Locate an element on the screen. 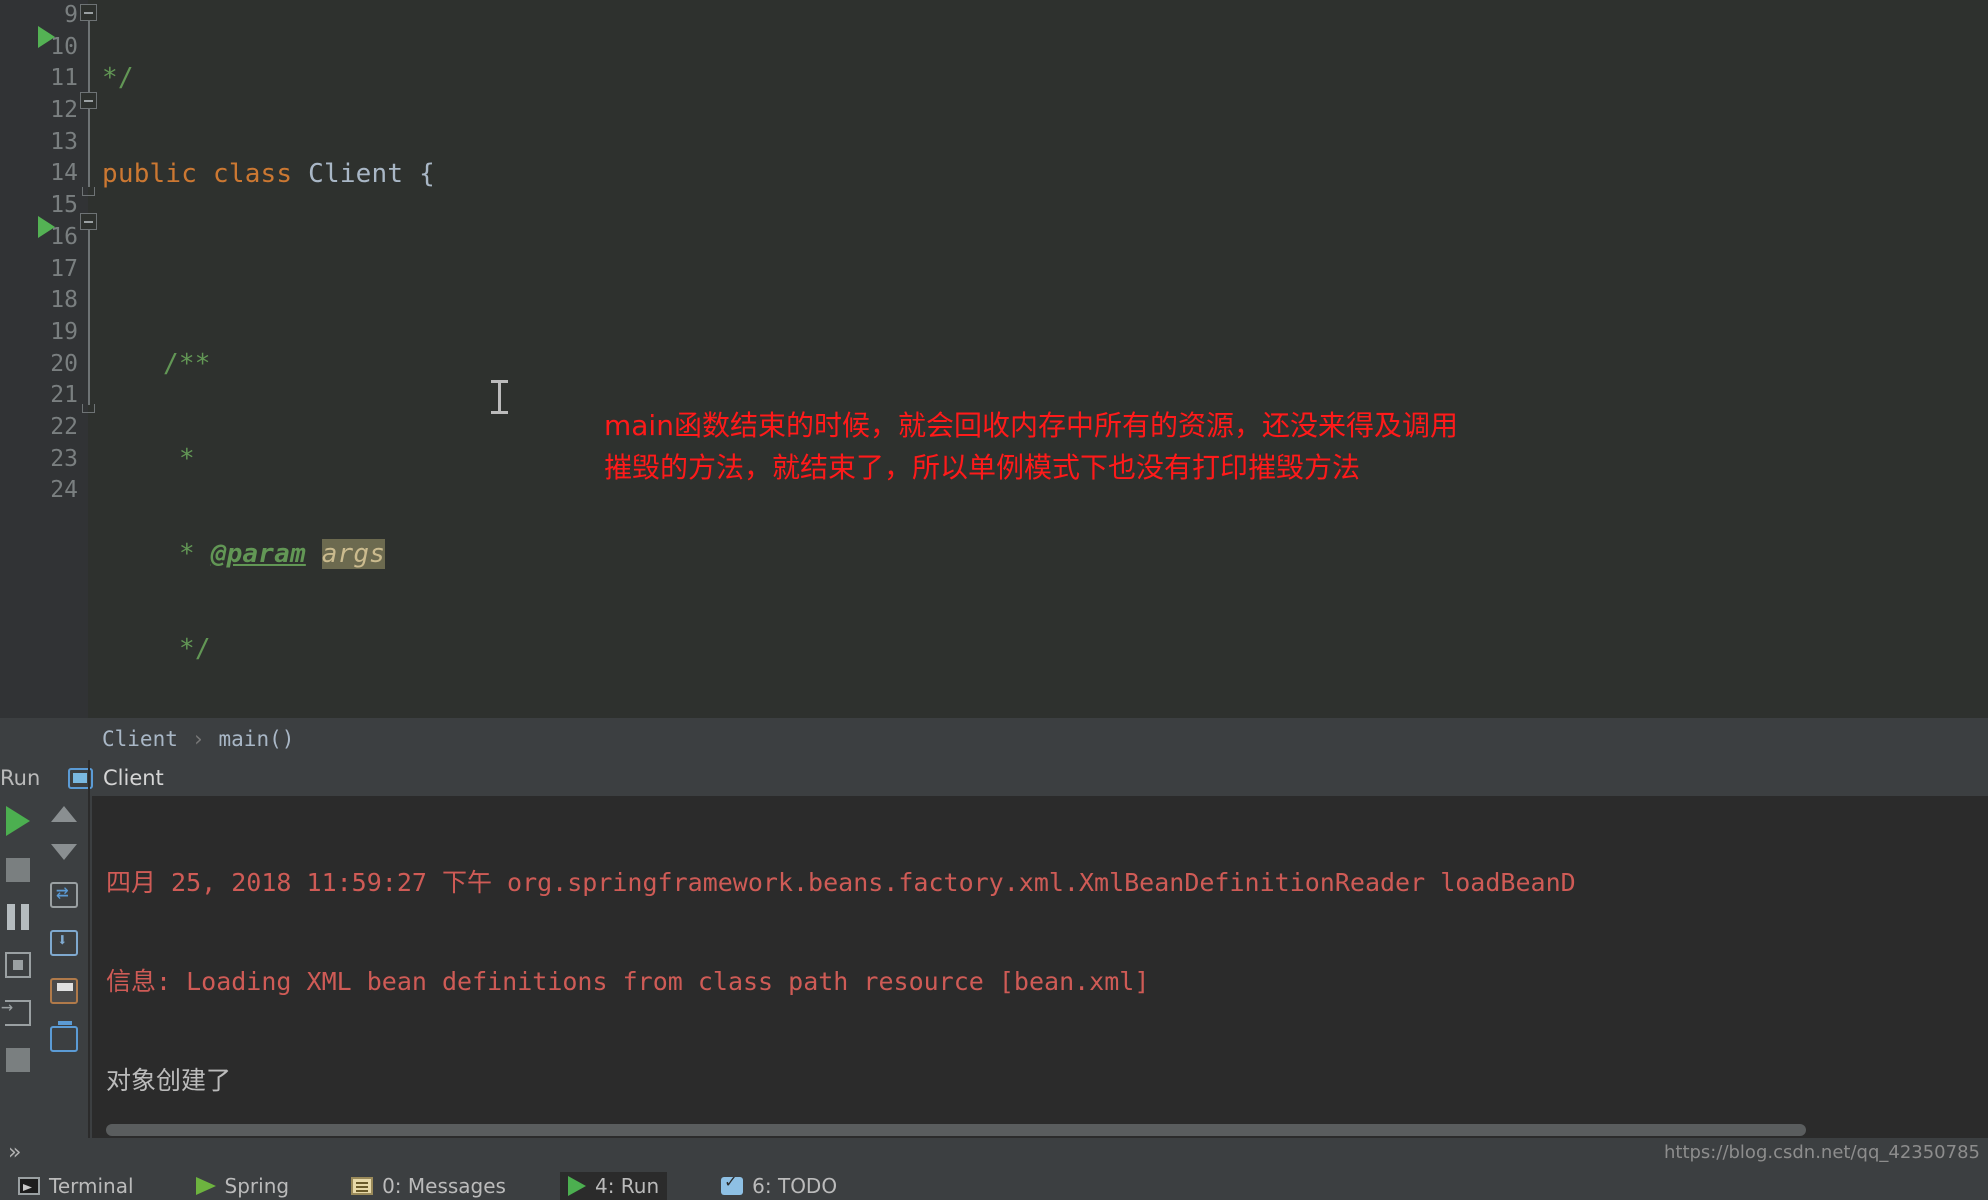 The image size is (1988, 1200). status-tab-todo: 6: TODO is located at coordinates (779, 1186).